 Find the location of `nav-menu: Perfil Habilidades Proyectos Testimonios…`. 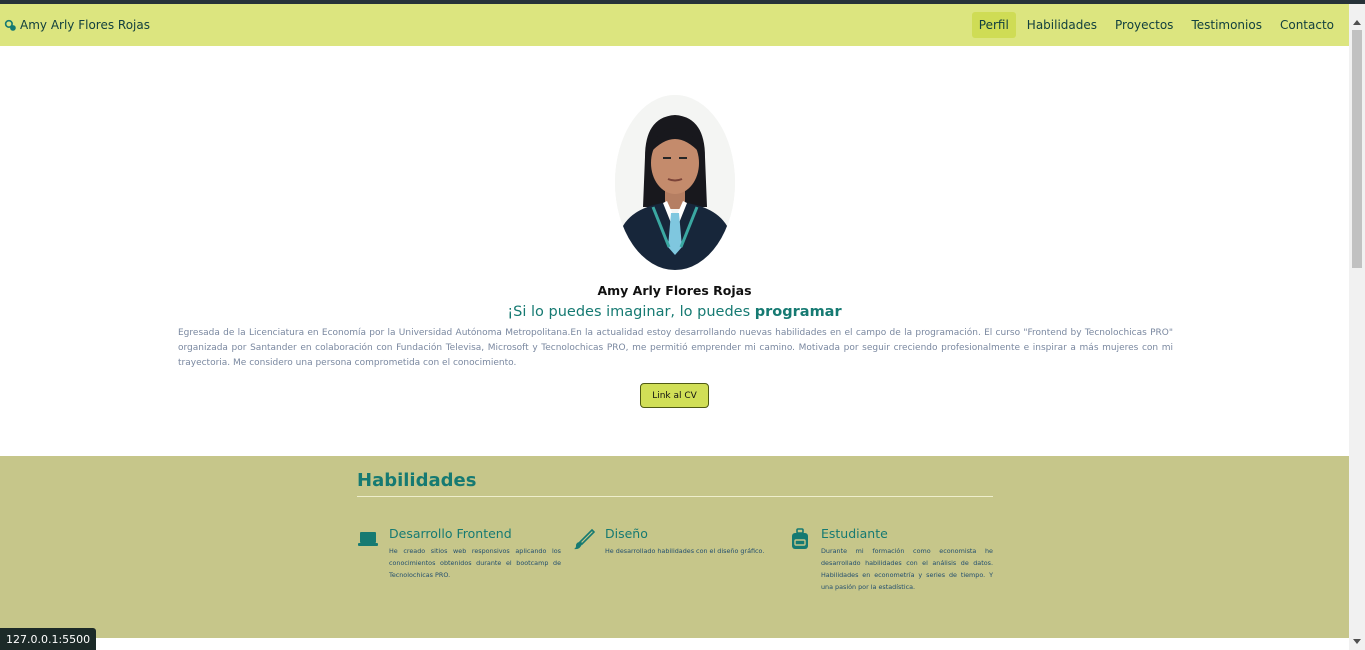

nav-menu: Perfil Habilidades Proyectos Testimonios… is located at coordinates (1156, 25).